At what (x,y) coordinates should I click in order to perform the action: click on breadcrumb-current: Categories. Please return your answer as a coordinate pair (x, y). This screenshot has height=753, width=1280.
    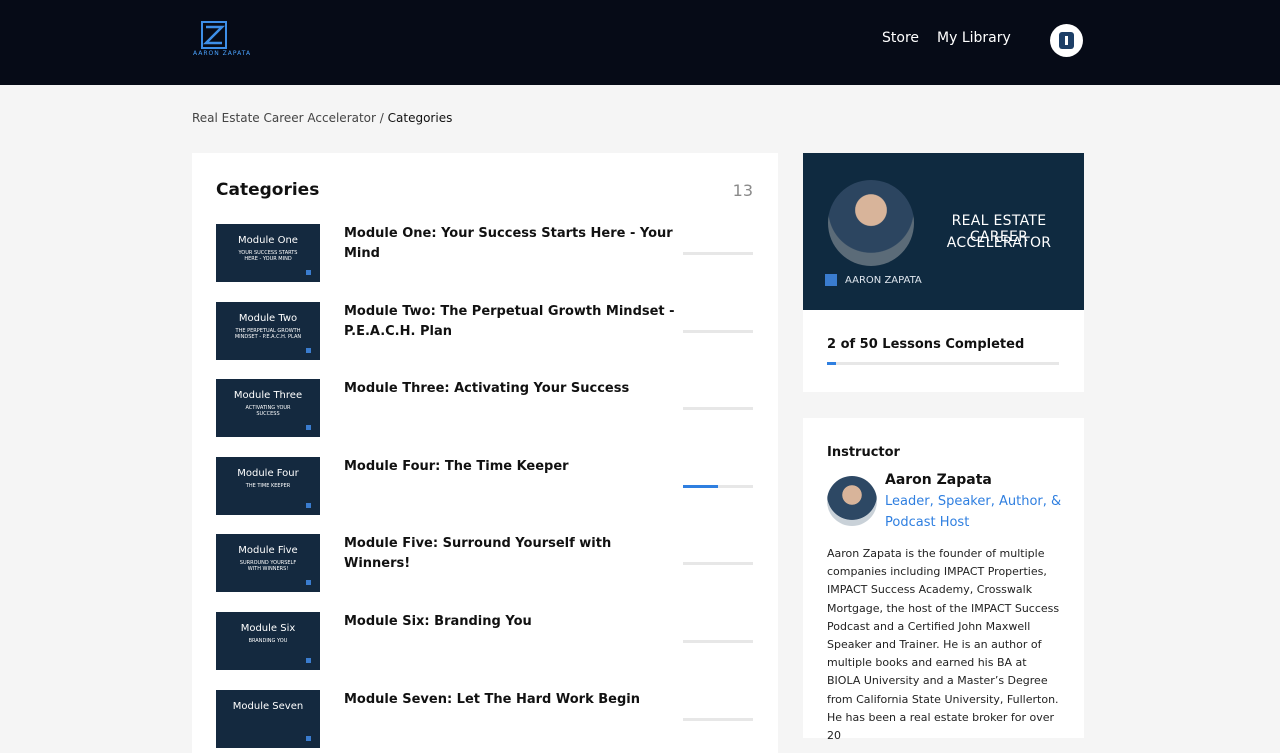
    Looking at the image, I should click on (420, 118).